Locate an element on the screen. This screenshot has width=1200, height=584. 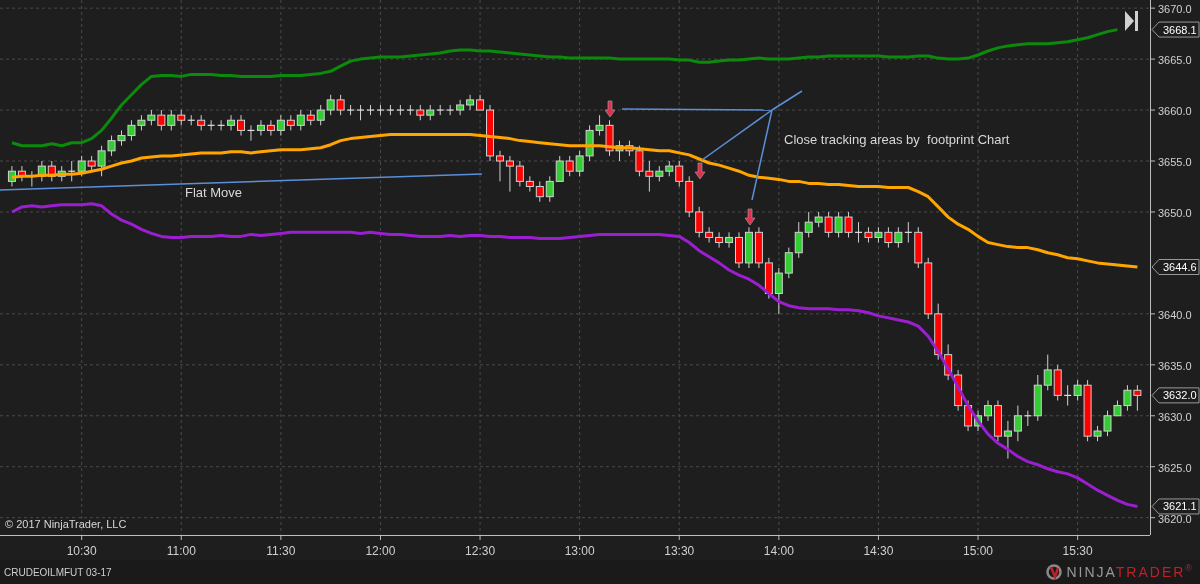
price-label: 3660.0 is located at coordinates (1175, 111).